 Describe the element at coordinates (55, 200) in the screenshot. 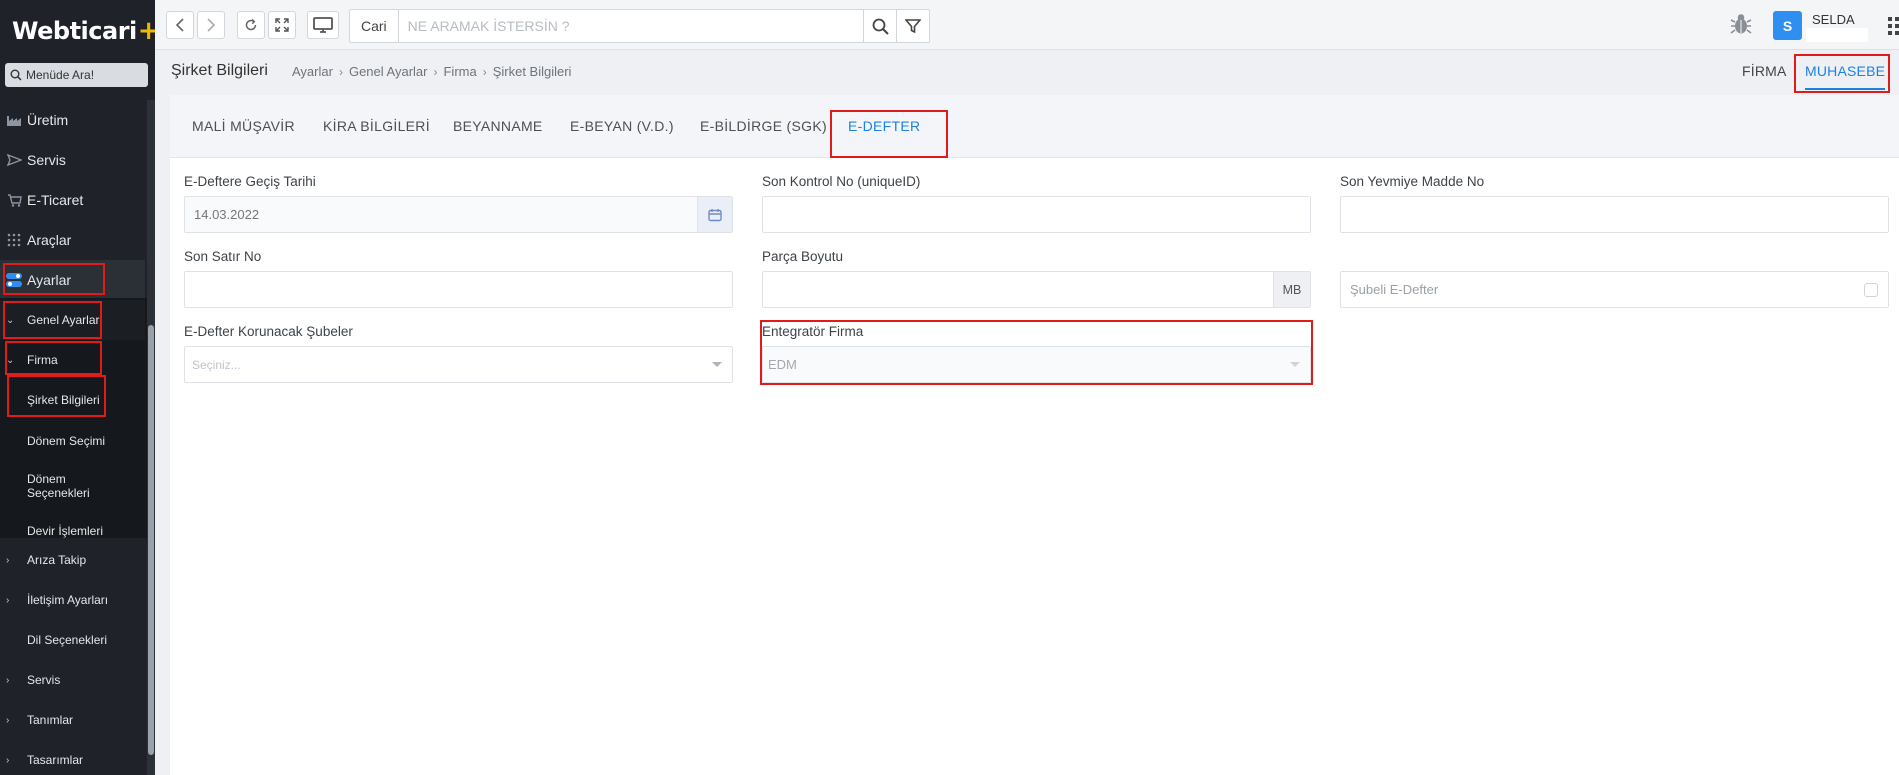

I see `sidebar-item-label: E-Ticaret` at that location.